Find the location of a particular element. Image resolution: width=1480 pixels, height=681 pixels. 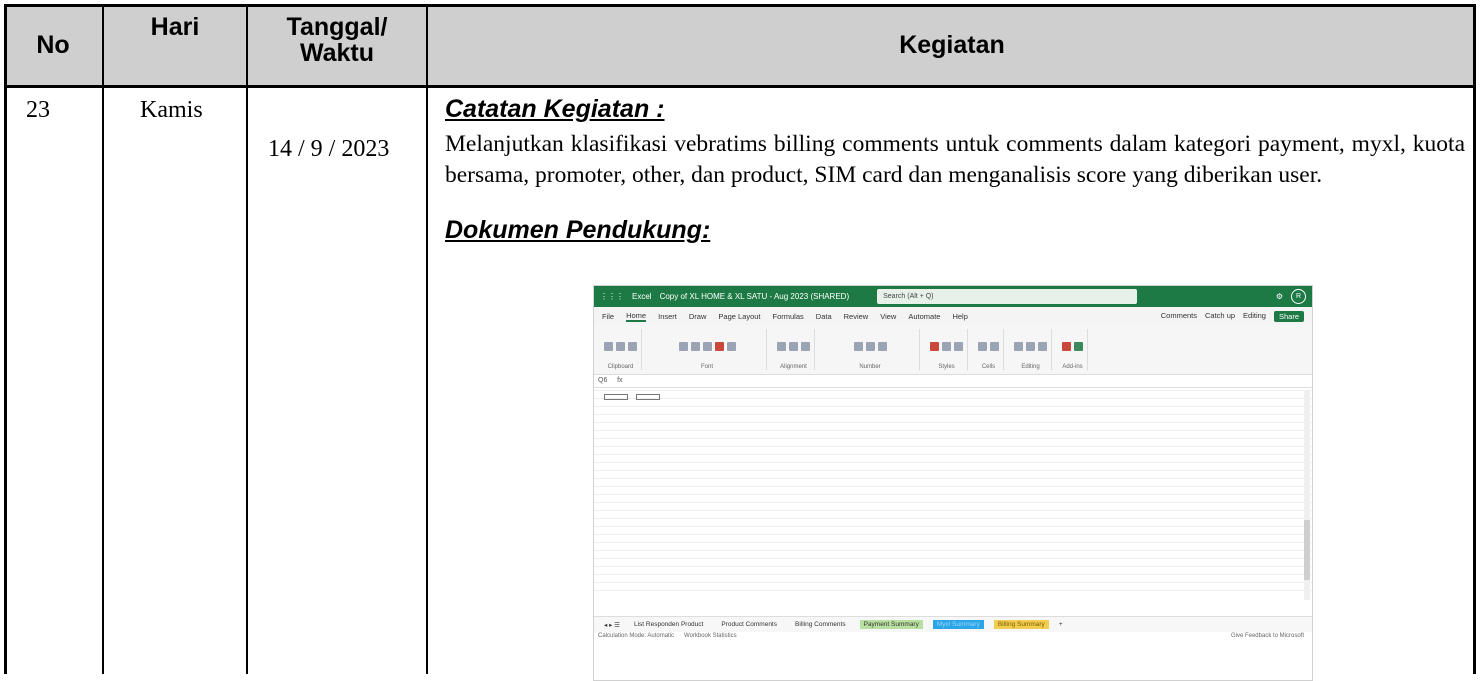

menu-home: Home is located at coordinates (636, 316).